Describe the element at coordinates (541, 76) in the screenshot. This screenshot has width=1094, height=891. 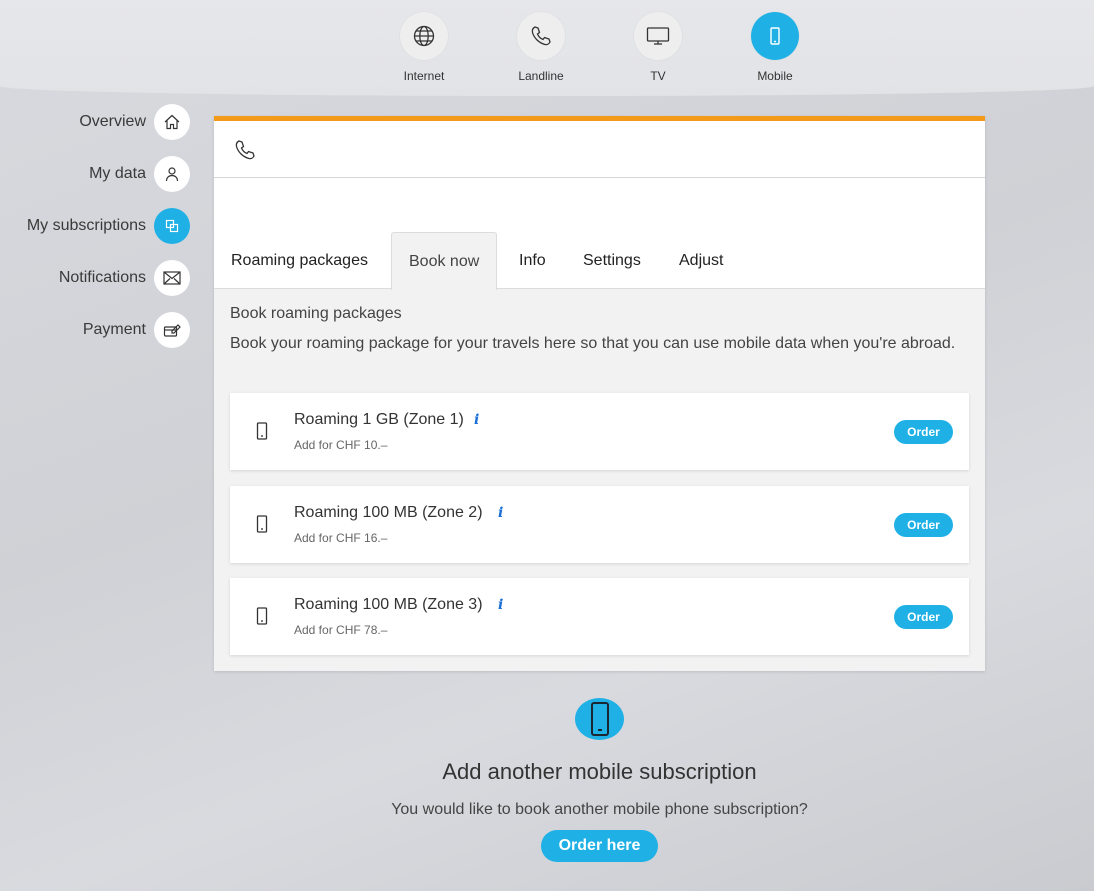
I see `service-label: Landline` at that location.